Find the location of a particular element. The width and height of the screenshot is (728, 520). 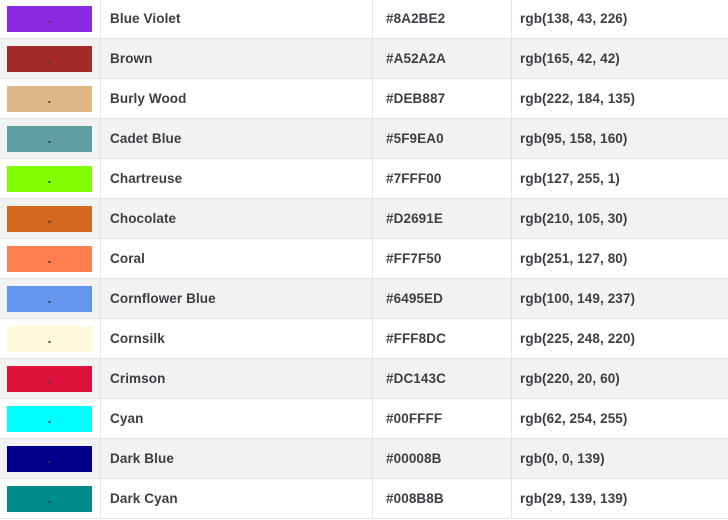

table-row: . Coral #FF7F50 rgb(251, 127, 80) is located at coordinates (364, 258).